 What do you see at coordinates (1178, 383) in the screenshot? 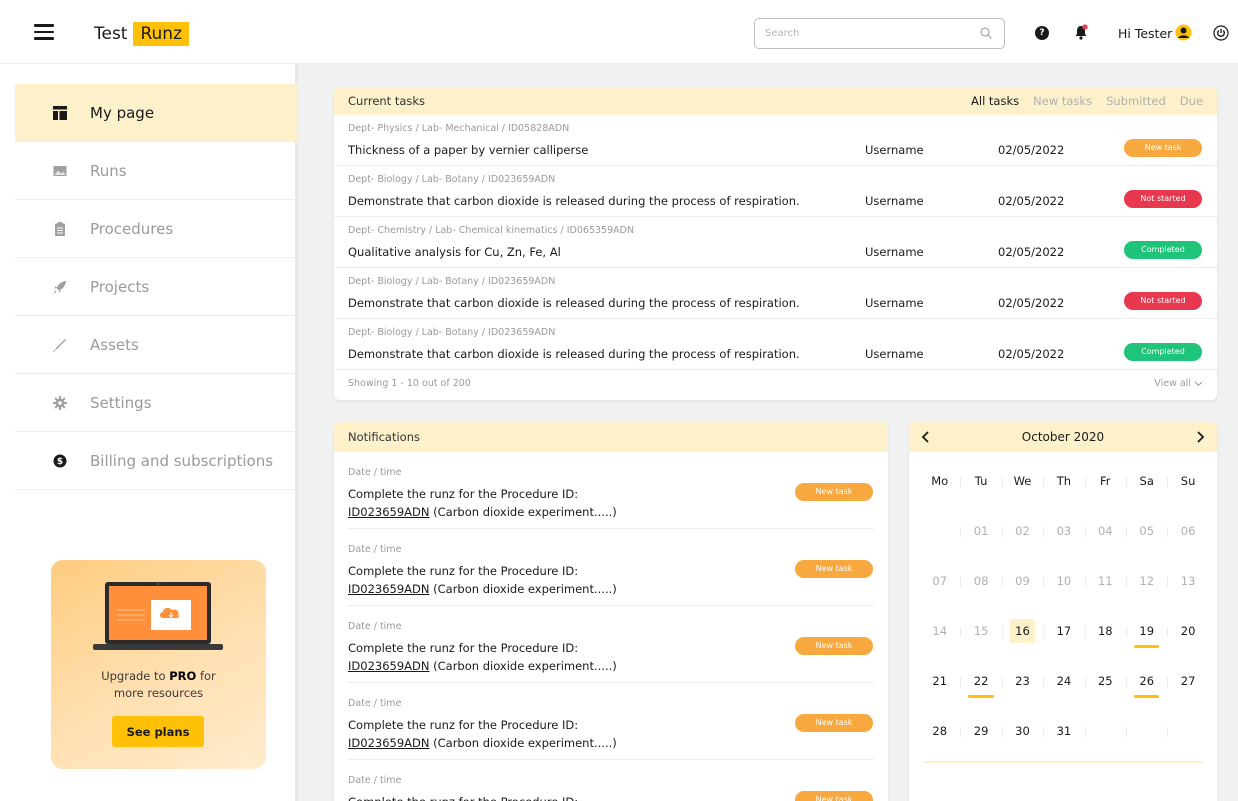
I see `view-all-link: View all` at bounding box center [1178, 383].